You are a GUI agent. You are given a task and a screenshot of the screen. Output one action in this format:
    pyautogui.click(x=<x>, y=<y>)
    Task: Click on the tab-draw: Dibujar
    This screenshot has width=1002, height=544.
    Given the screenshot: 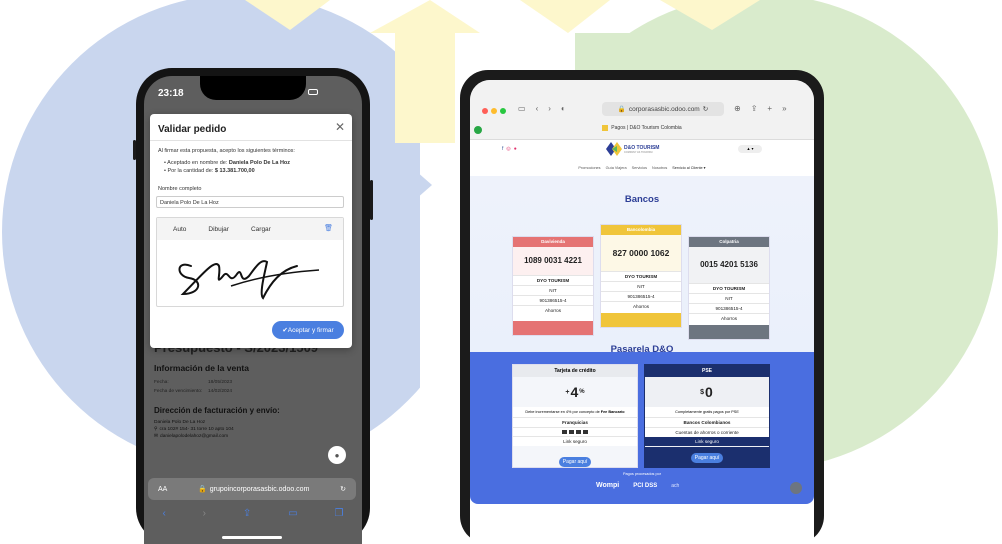 What is the action you would take?
    pyautogui.click(x=218, y=229)
    